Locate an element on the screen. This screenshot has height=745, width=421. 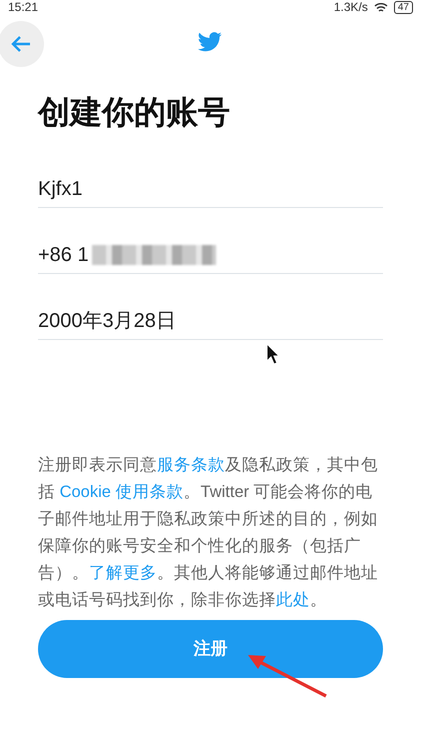
battery-level: 47 is located at coordinates (403, 7).